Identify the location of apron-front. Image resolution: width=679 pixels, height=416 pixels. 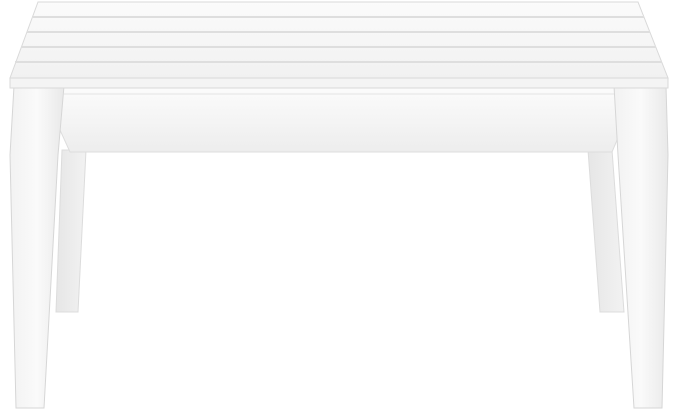
(340, 119).